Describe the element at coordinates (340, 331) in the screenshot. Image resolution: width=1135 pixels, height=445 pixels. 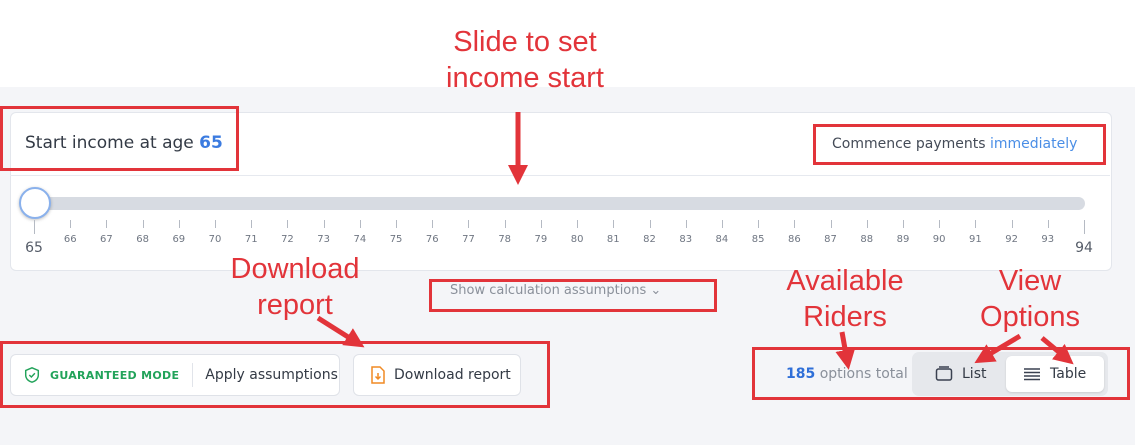
I see `arrow-to-download` at that location.